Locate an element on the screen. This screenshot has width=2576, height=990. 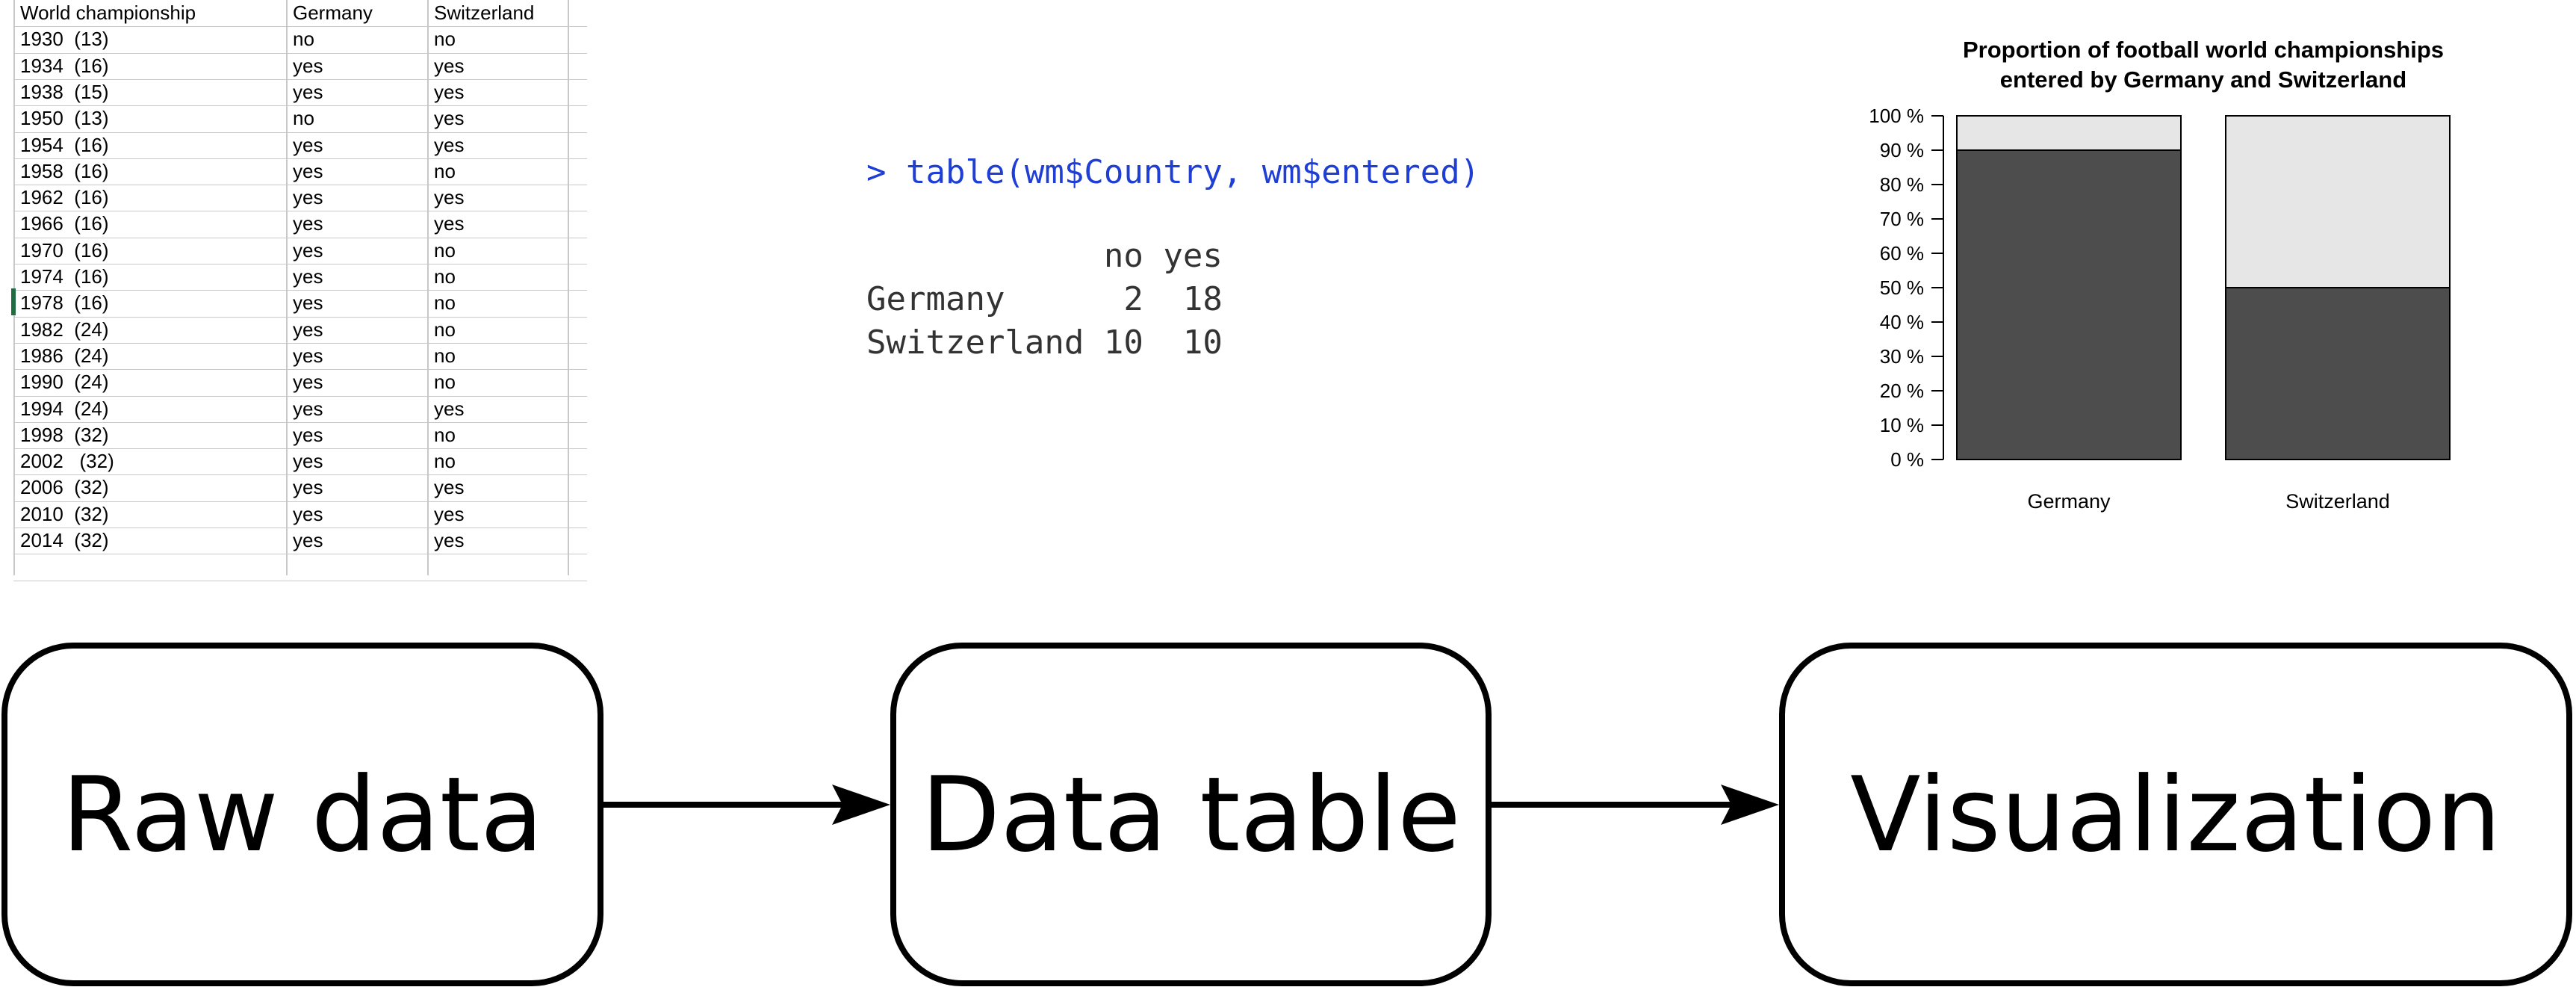
visualization-box: Visualization is located at coordinates (2176, 814).